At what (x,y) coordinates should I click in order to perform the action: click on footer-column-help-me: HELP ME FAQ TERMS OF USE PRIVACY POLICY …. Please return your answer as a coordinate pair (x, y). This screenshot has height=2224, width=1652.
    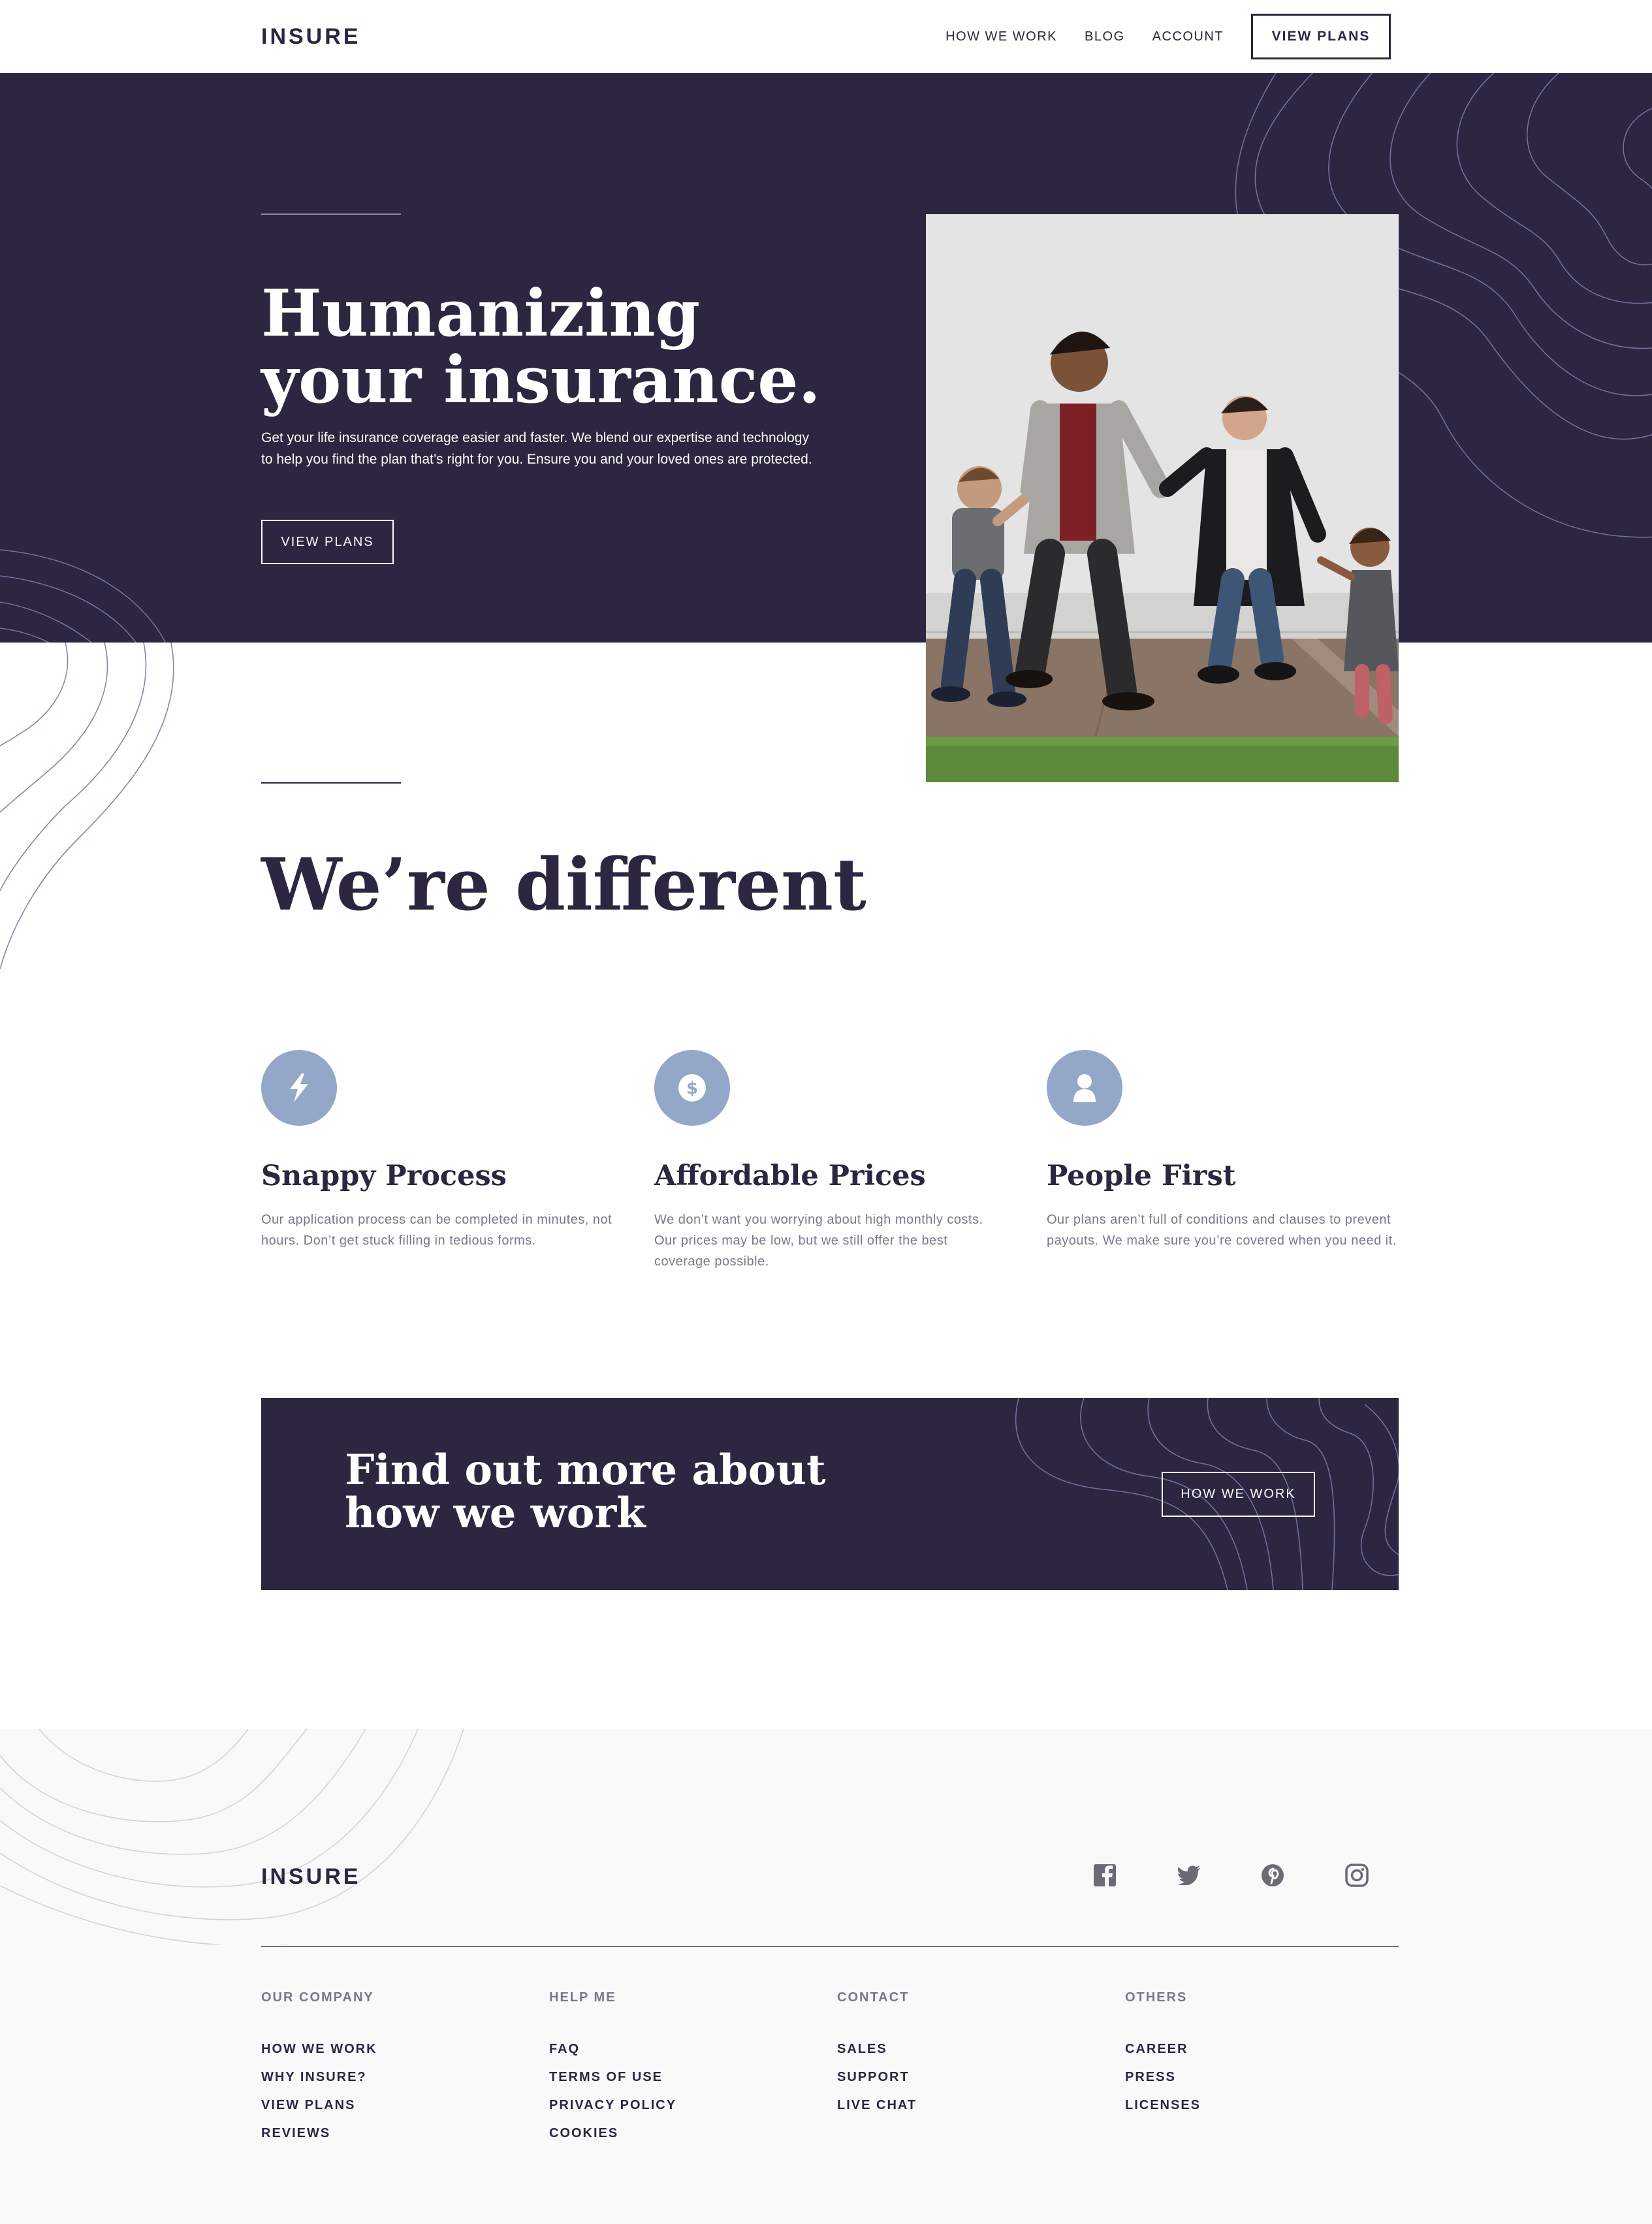
    Looking at the image, I should click on (686, 2069).